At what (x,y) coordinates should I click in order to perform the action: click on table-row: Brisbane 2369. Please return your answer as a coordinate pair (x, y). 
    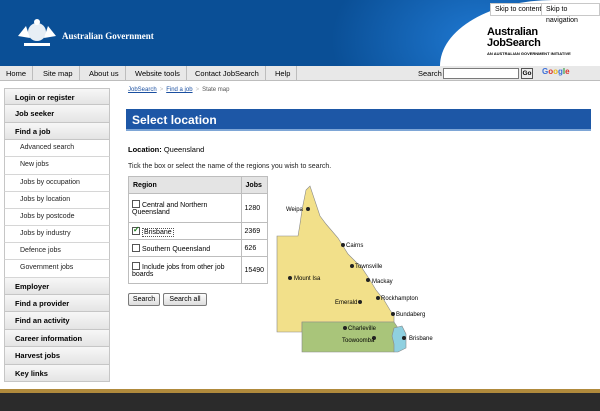
    Looking at the image, I should click on (198, 231).